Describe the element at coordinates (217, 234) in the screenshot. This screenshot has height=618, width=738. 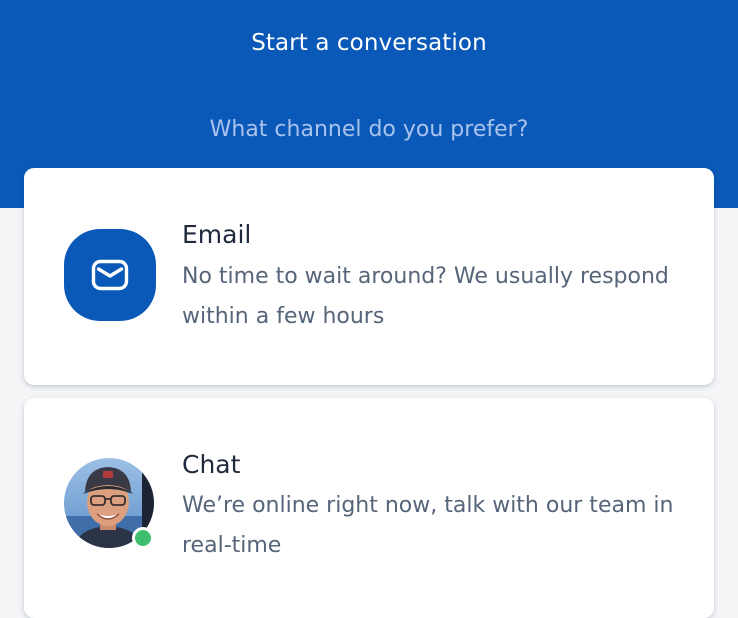
I see `email-title: Email` at that location.